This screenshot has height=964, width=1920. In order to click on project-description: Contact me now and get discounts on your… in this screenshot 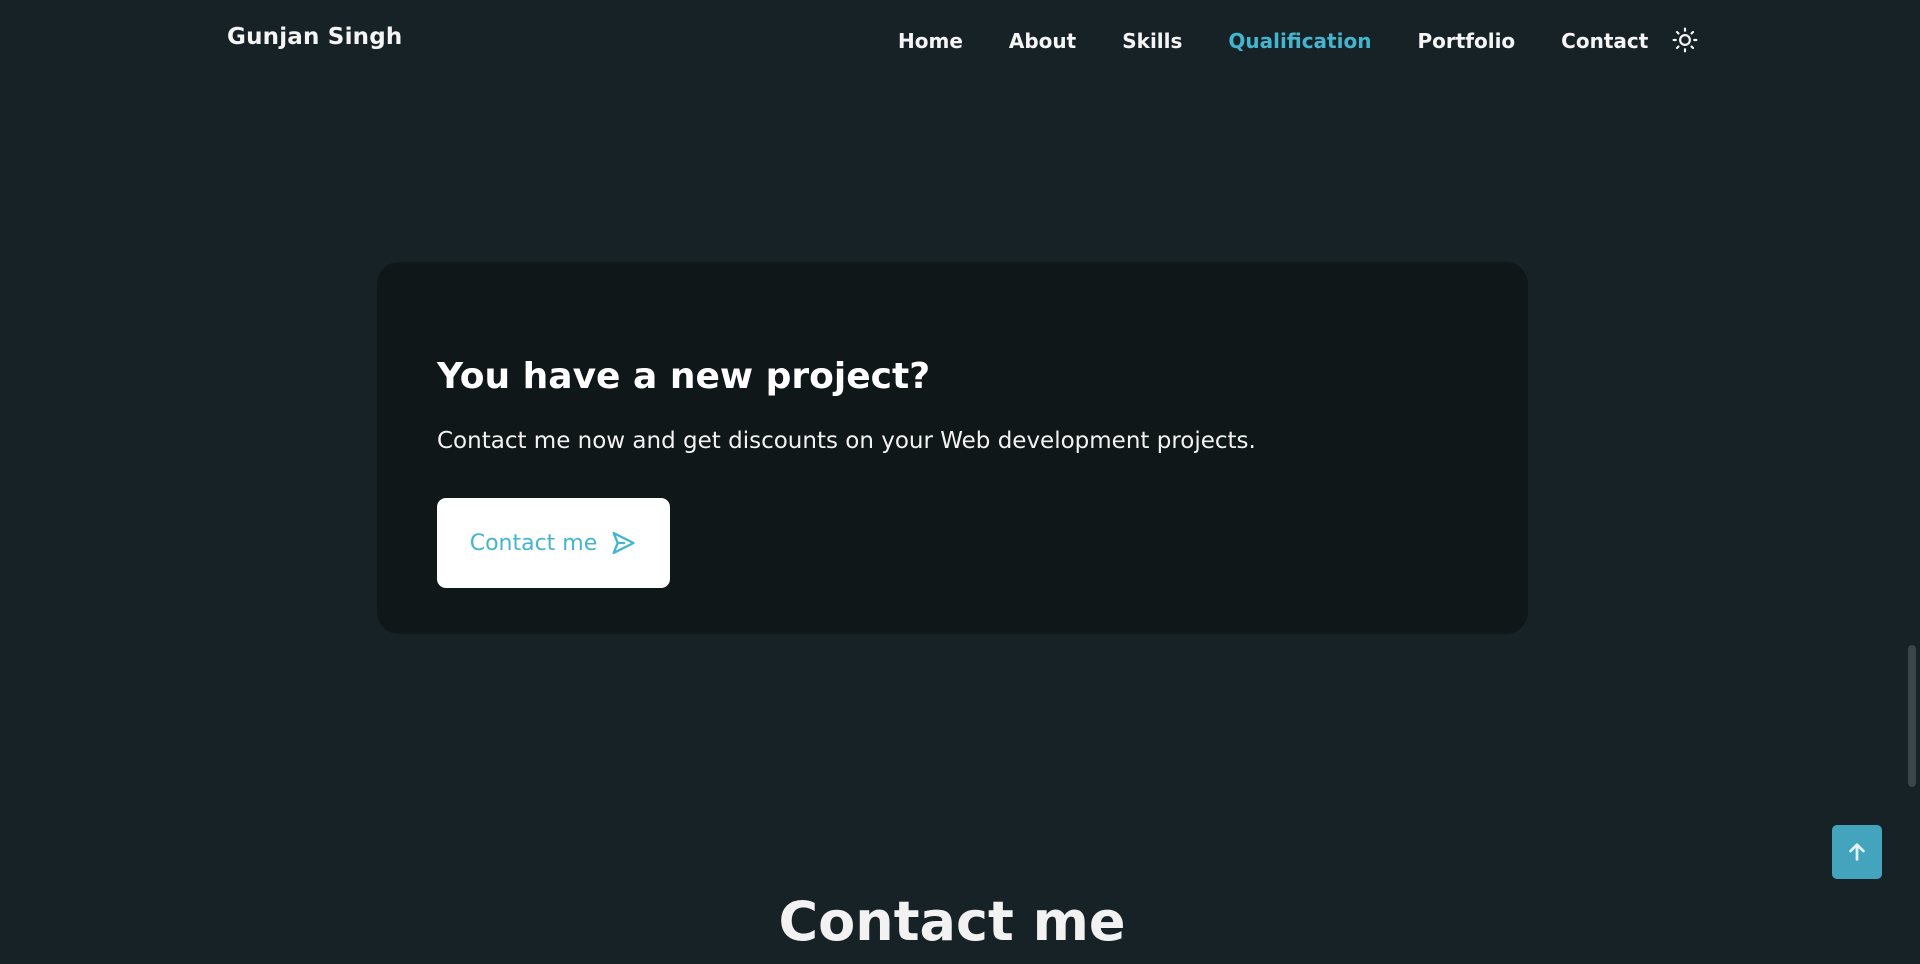, I will do `click(846, 441)`.